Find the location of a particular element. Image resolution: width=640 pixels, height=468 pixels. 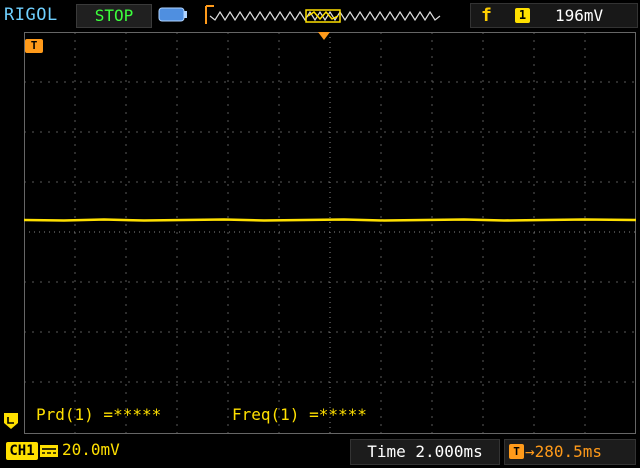

volts-per-div: 20.0mV is located at coordinates (91, 449).